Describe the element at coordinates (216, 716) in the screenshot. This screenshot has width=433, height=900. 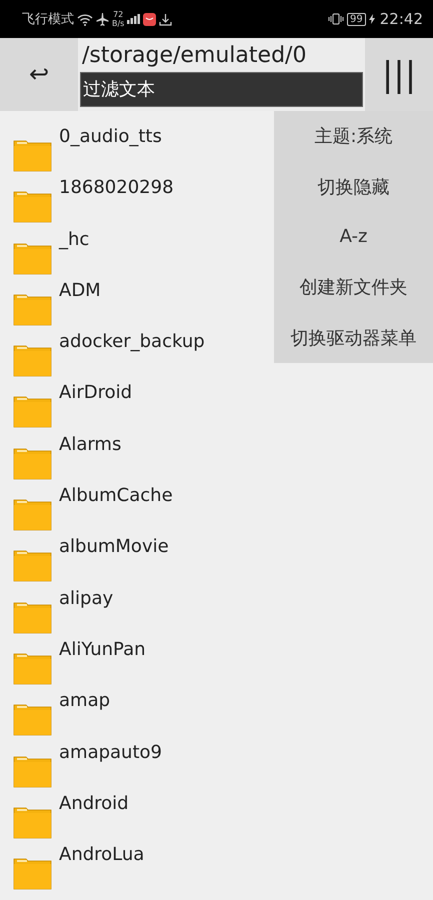
I see `folder-item: amap` at that location.